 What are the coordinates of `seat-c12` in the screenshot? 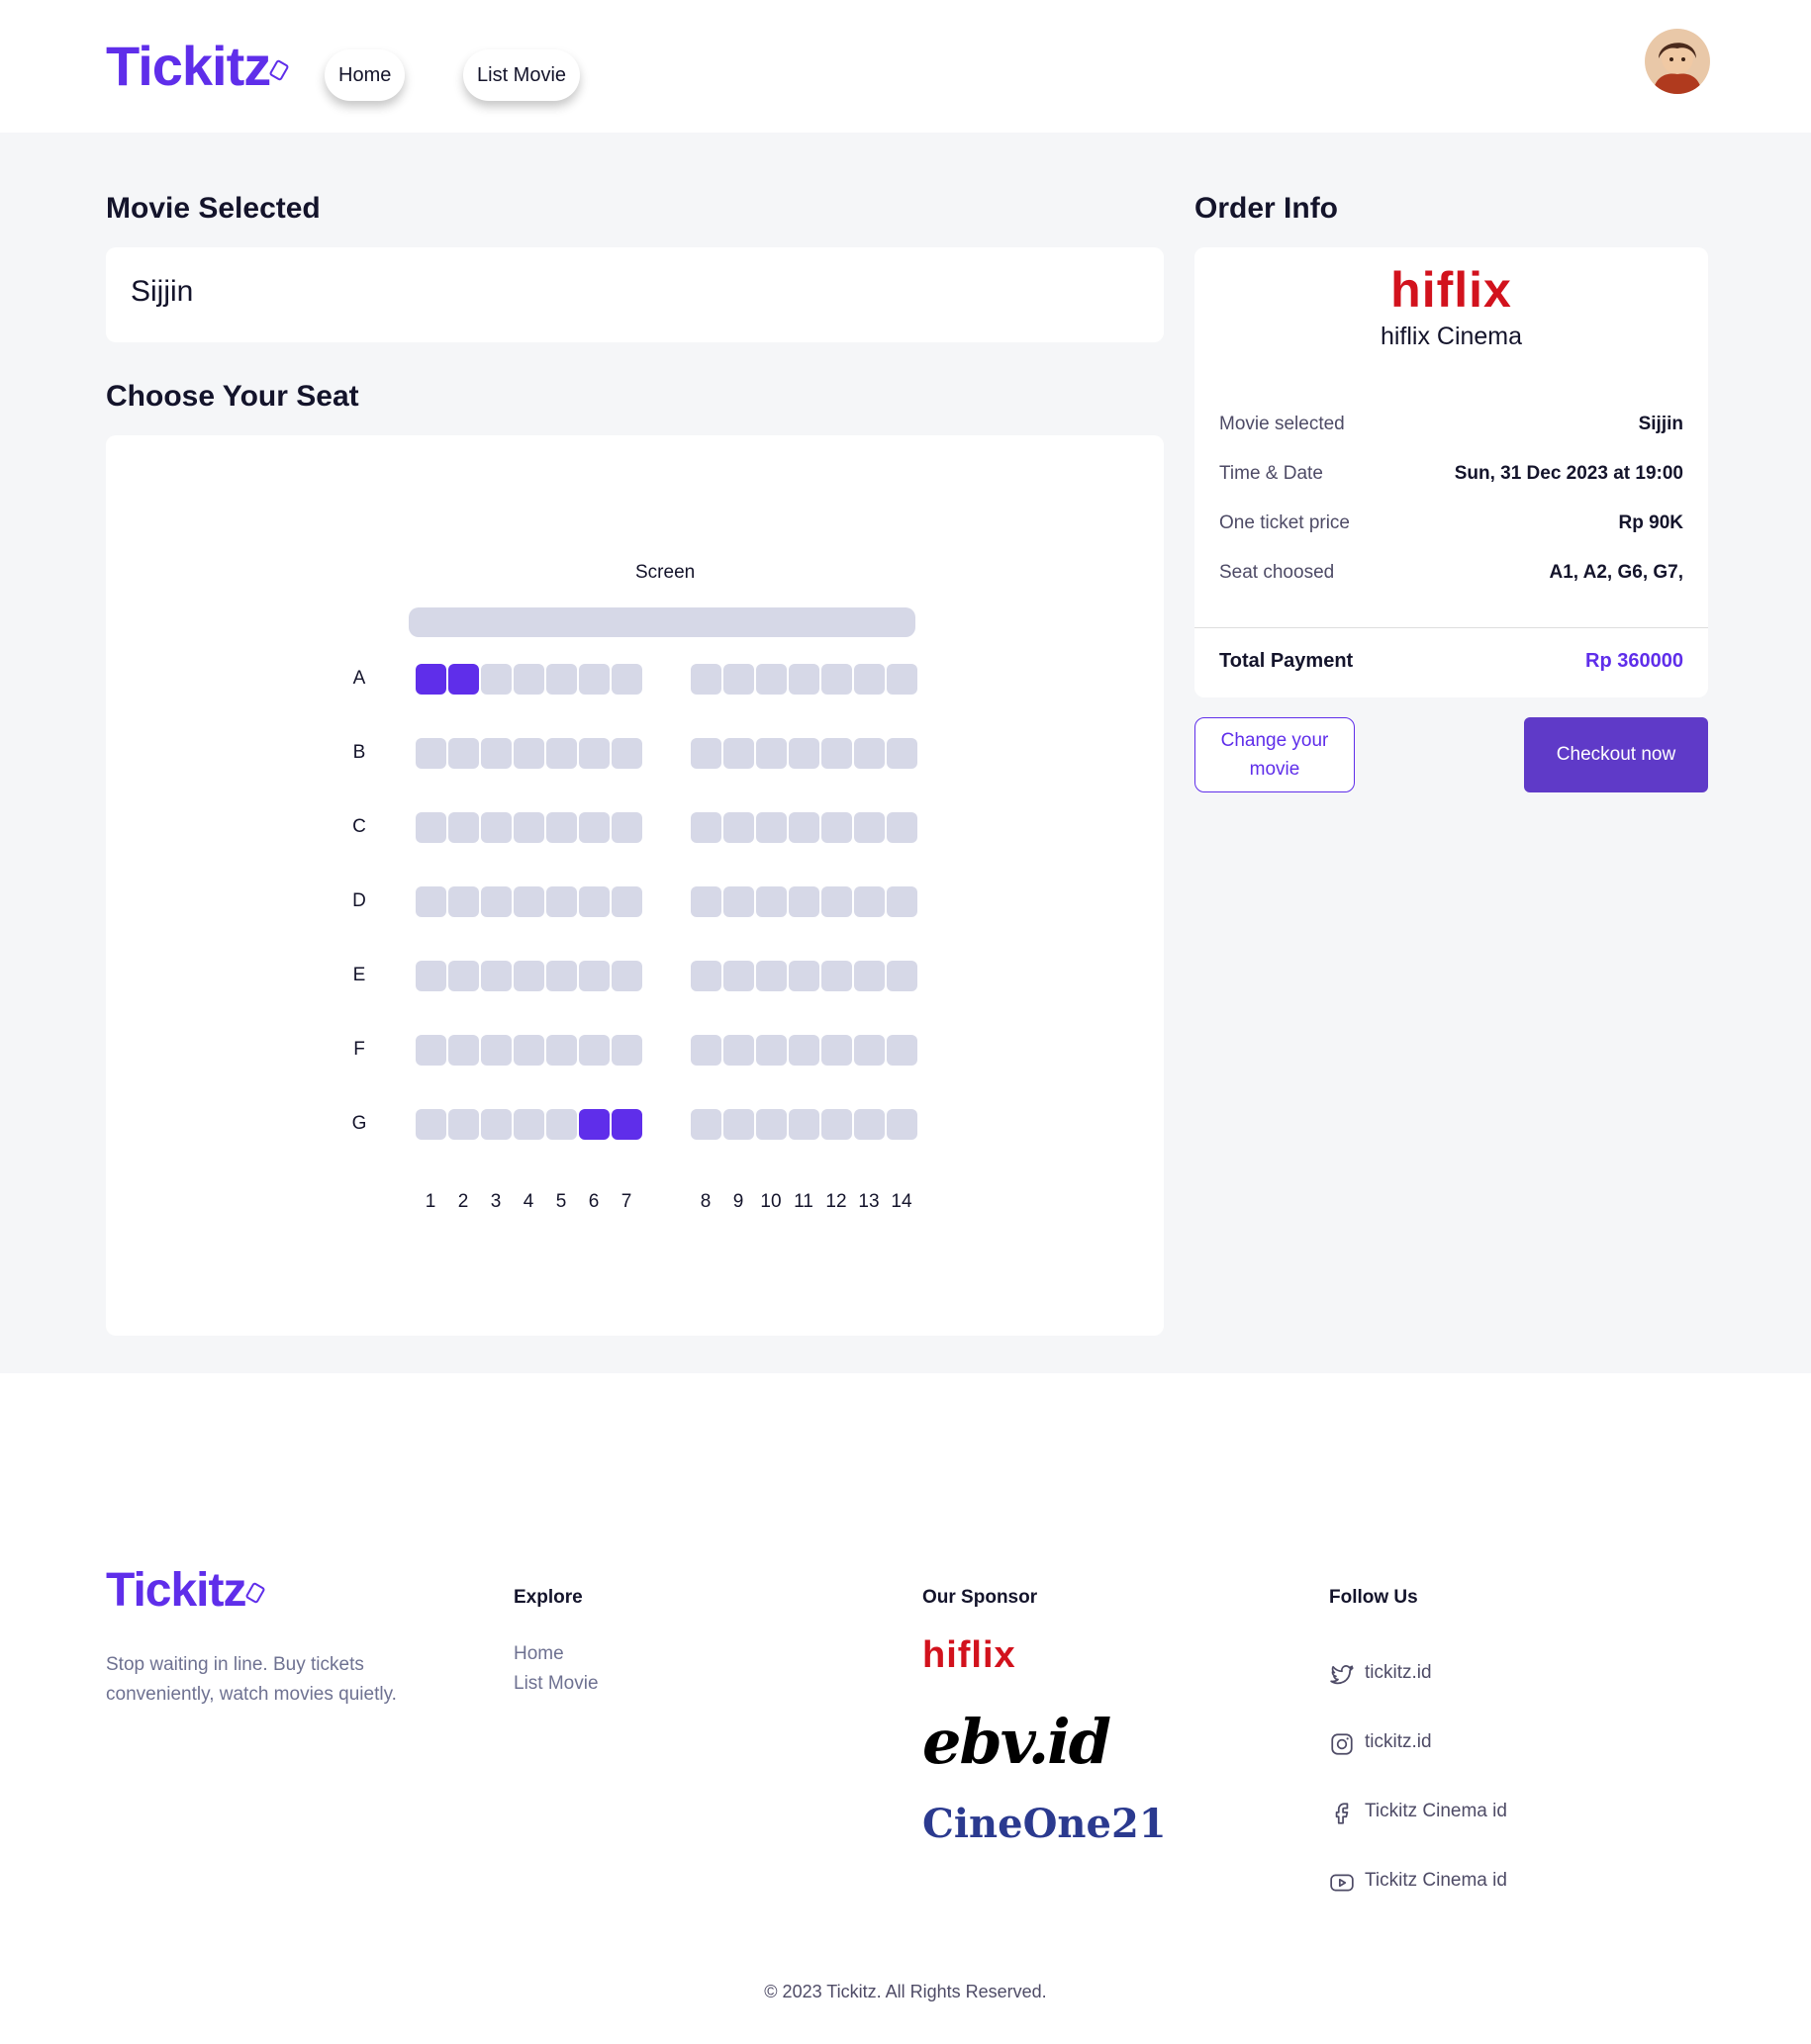 It's located at (837, 827).